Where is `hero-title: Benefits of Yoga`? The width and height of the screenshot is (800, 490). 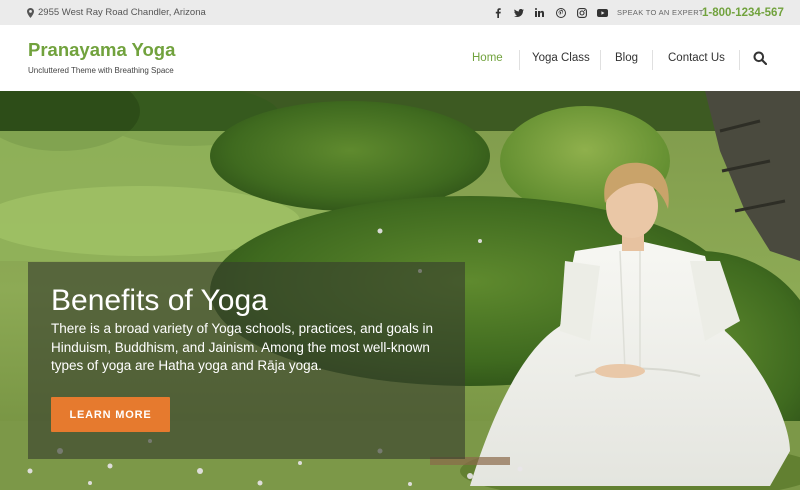 hero-title: Benefits of Yoga is located at coordinates (159, 300).